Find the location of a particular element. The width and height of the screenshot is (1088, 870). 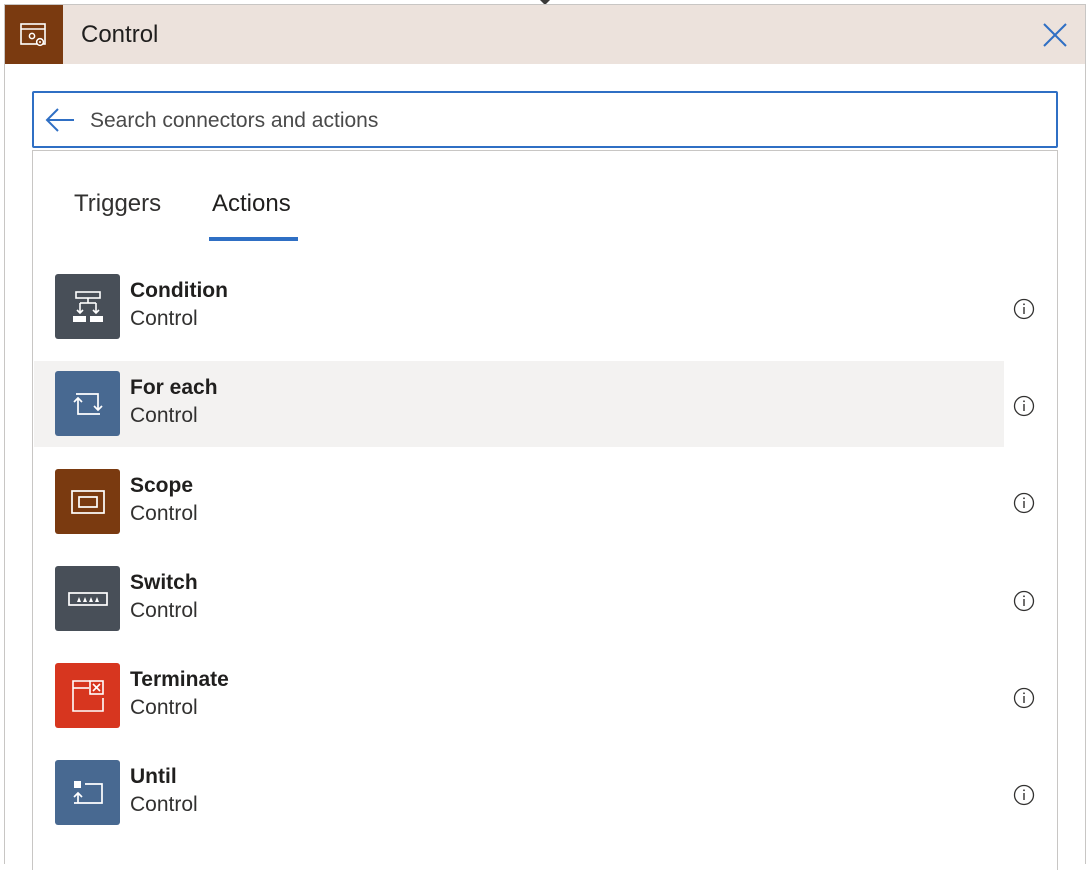

loop-icon is located at coordinates (87, 403).